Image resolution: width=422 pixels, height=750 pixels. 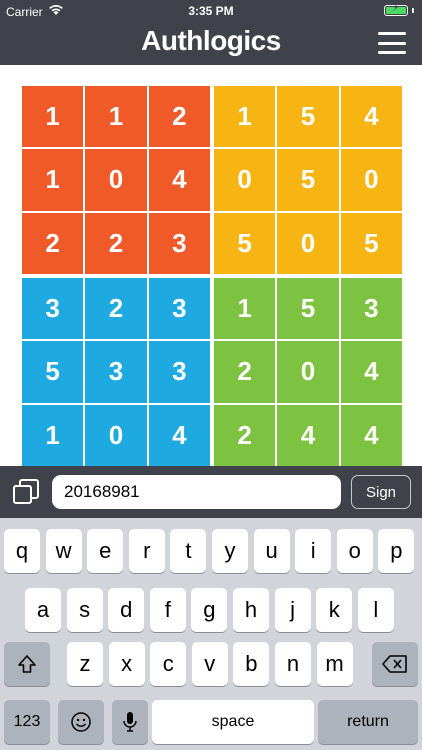 I want to click on emoji-icon, so click(x=81, y=722).